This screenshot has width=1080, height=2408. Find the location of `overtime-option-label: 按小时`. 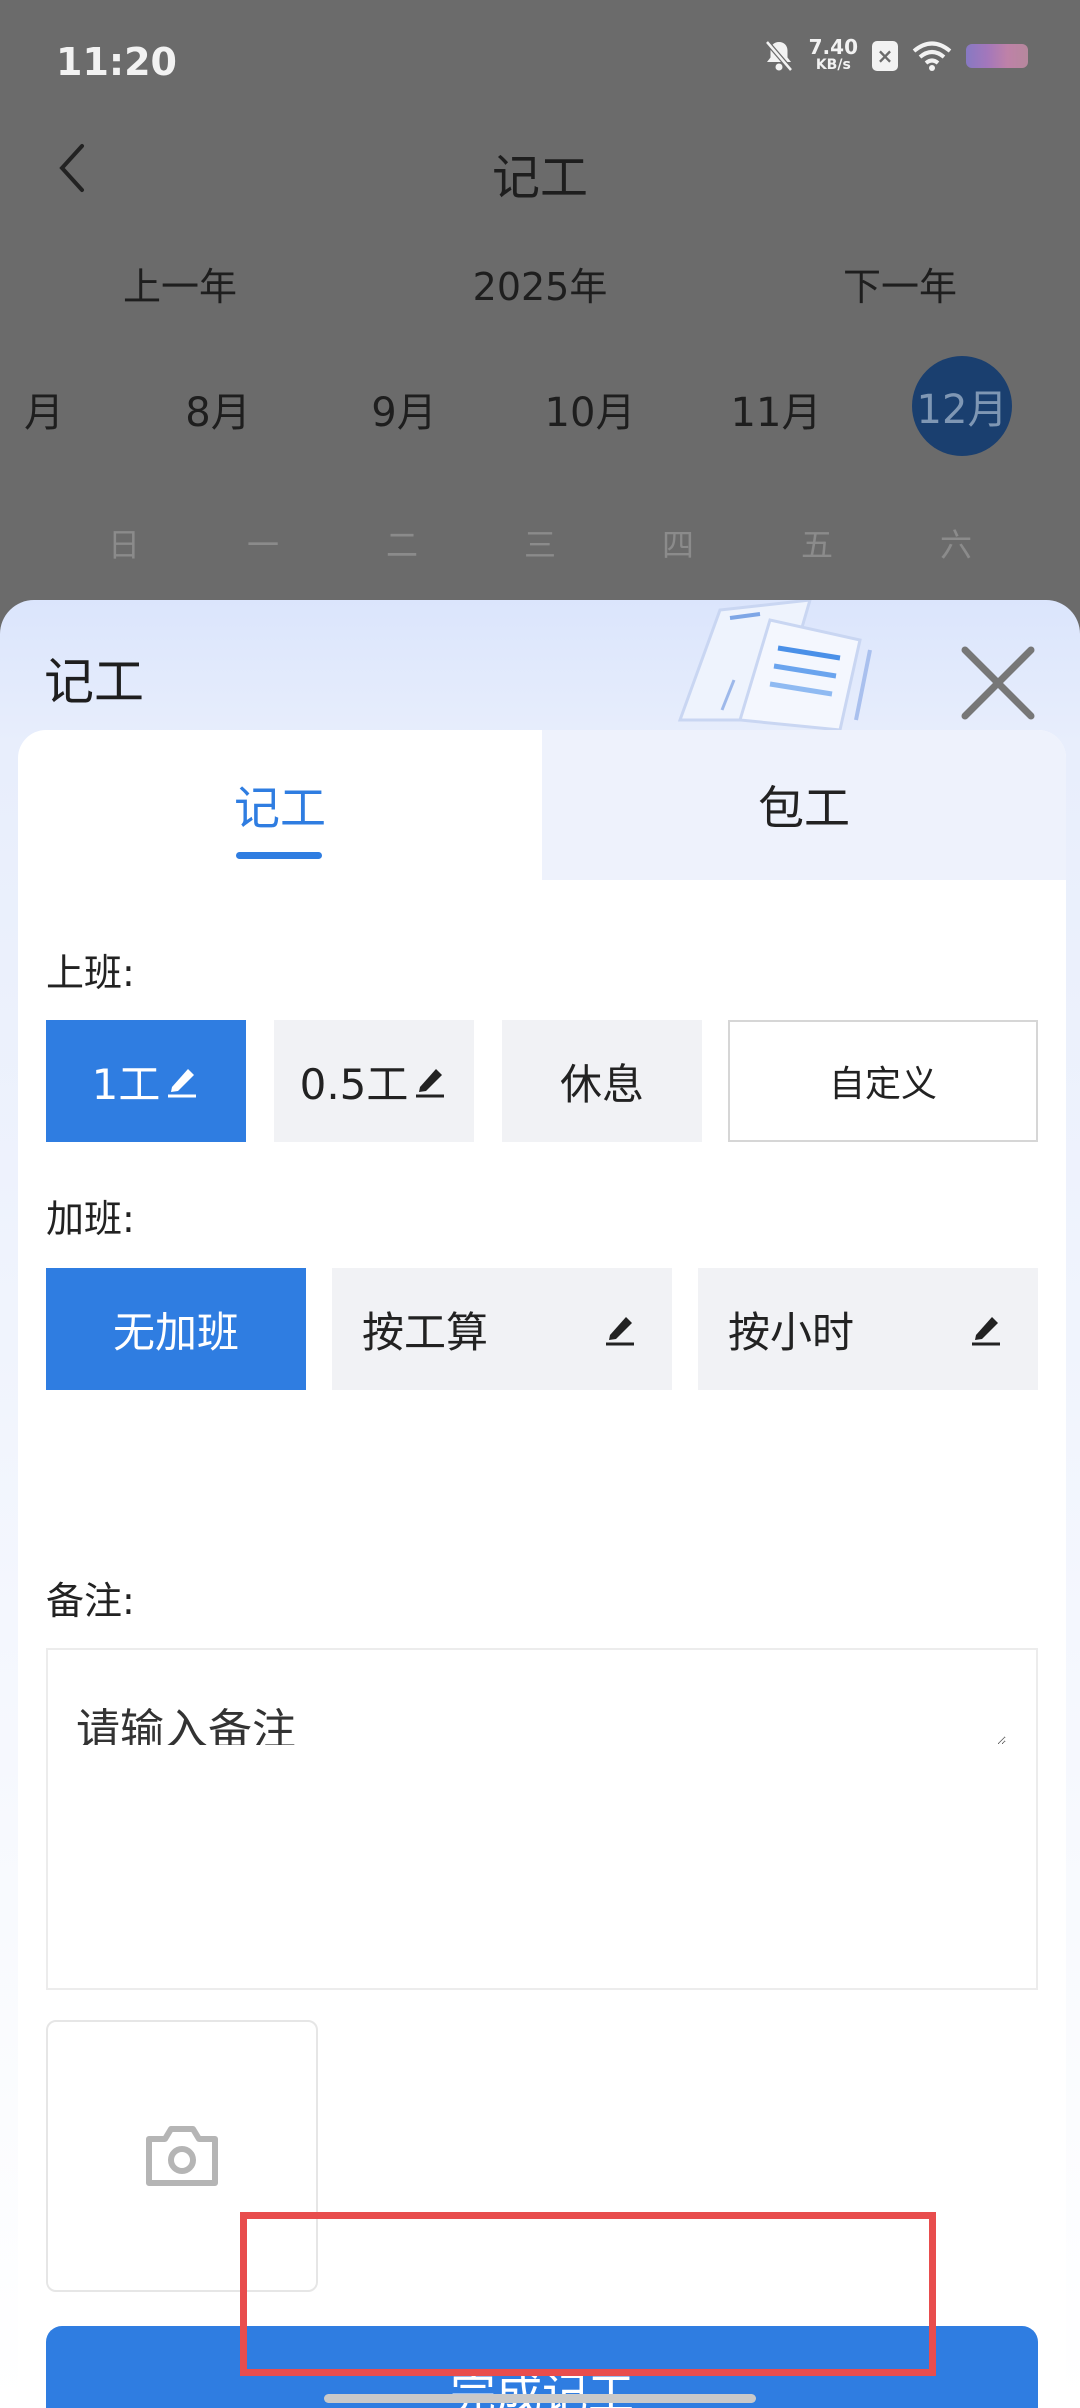

overtime-option-label: 按小时 is located at coordinates (791, 1332).